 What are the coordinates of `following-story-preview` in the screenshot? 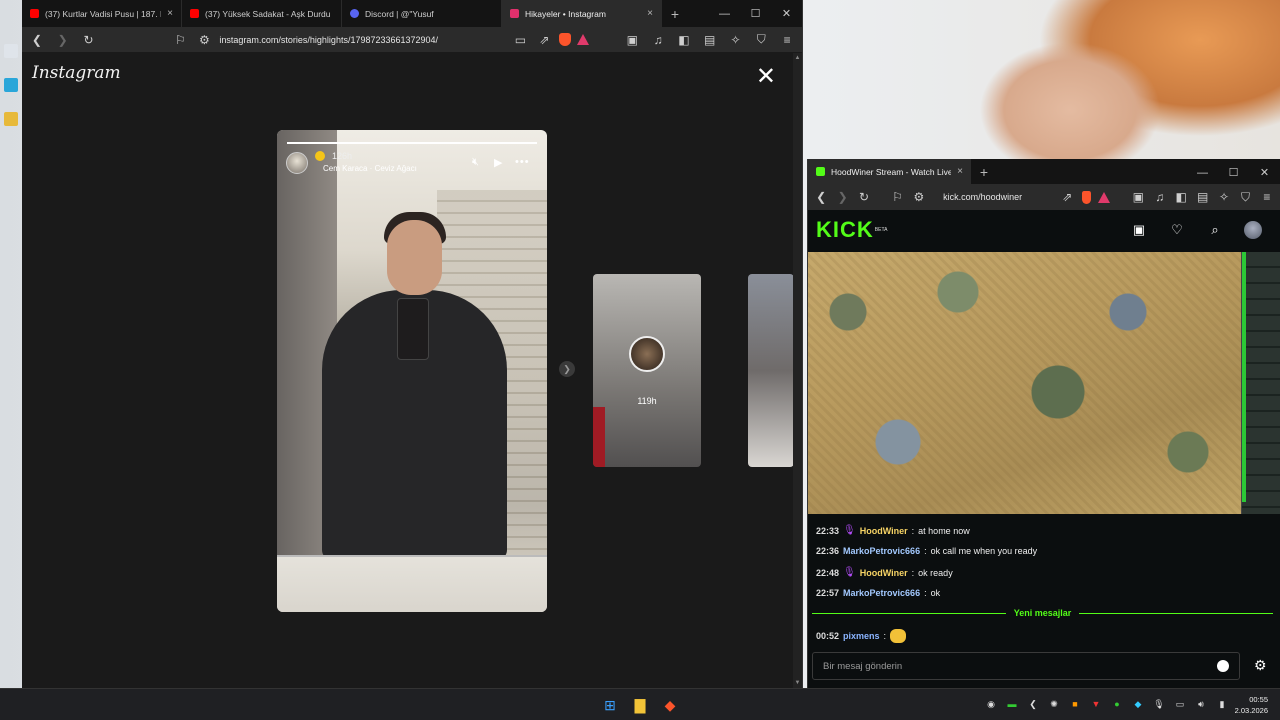 It's located at (771, 370).